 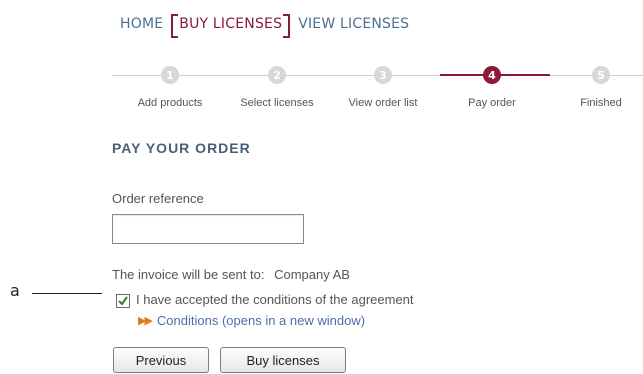 I want to click on callout-line, so click(x=67, y=293).